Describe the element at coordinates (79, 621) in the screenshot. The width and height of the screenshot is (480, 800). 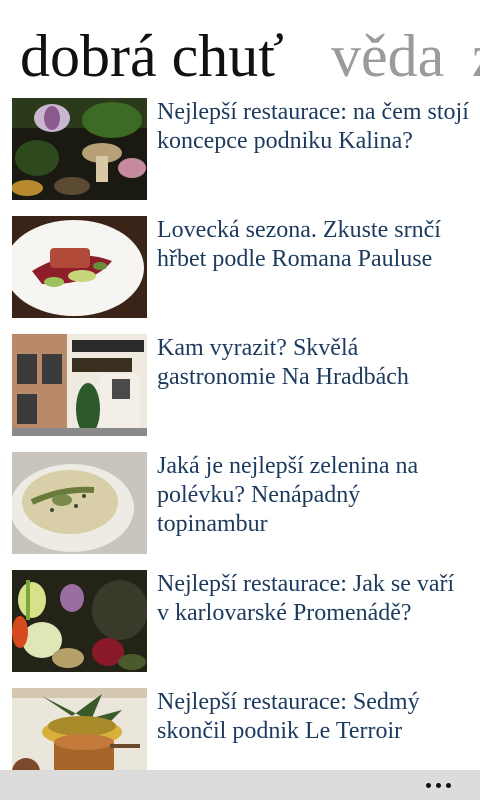
I see `vegetables-still-life-image` at that location.